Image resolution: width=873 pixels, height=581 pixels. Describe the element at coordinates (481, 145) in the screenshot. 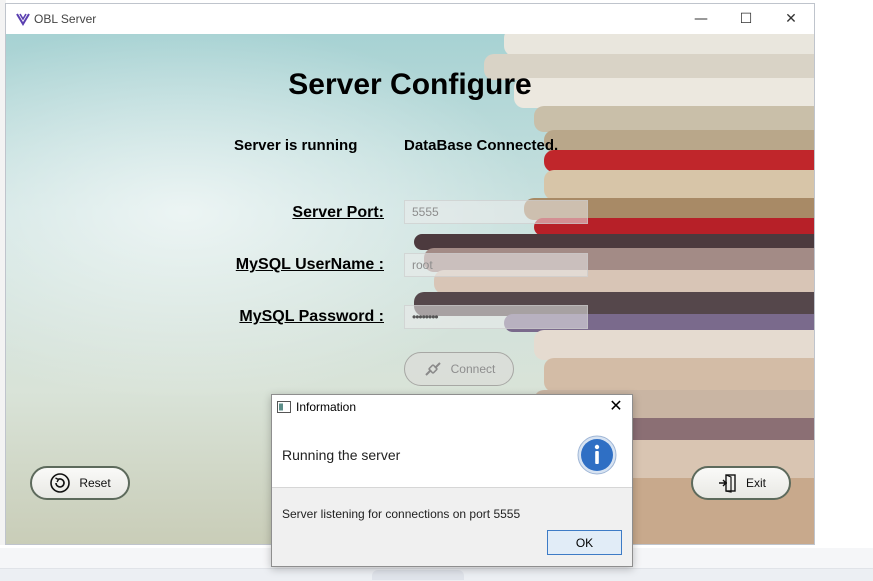

I see `database-status-text: DataBase Connected.` at that location.